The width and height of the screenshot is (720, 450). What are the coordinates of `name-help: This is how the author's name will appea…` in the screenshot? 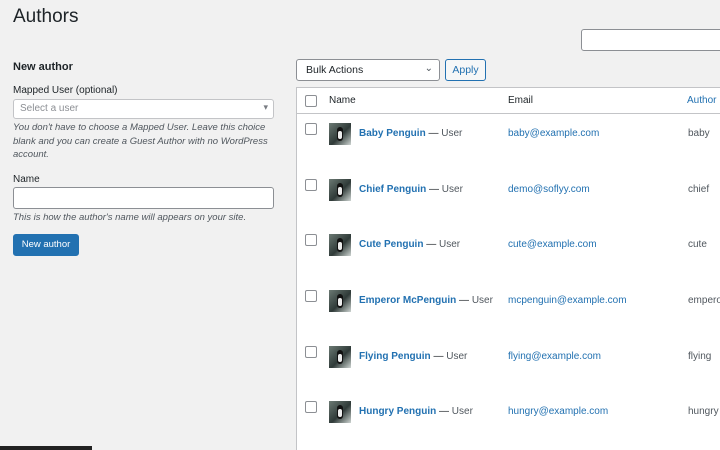 It's located at (130, 217).